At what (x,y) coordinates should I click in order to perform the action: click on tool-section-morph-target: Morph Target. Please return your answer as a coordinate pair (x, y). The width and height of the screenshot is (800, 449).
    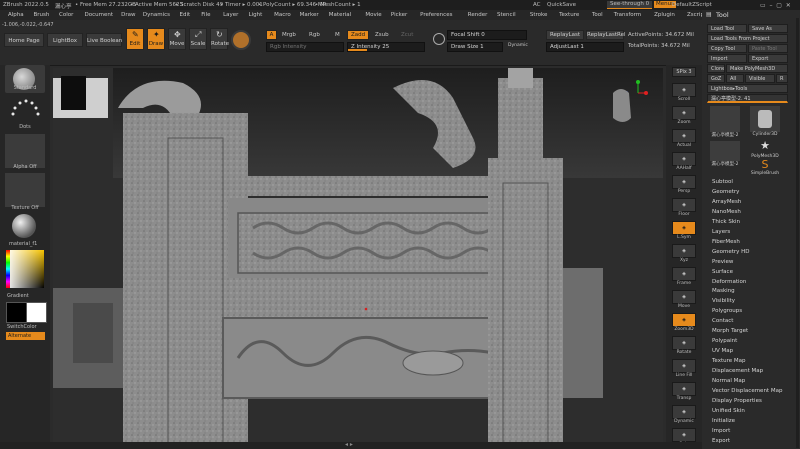
    Looking at the image, I should click on (730, 331).